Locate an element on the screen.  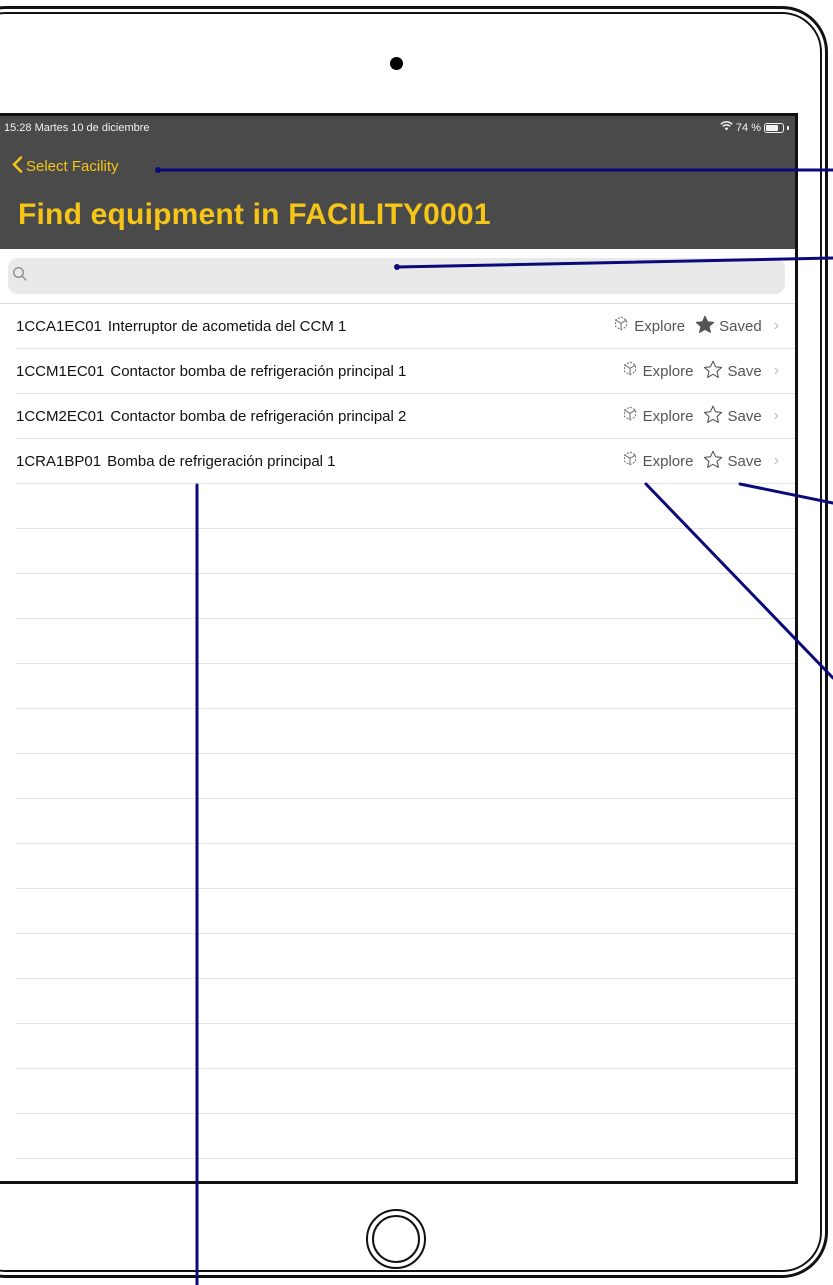
home-button is located at coordinates (396, 1239).